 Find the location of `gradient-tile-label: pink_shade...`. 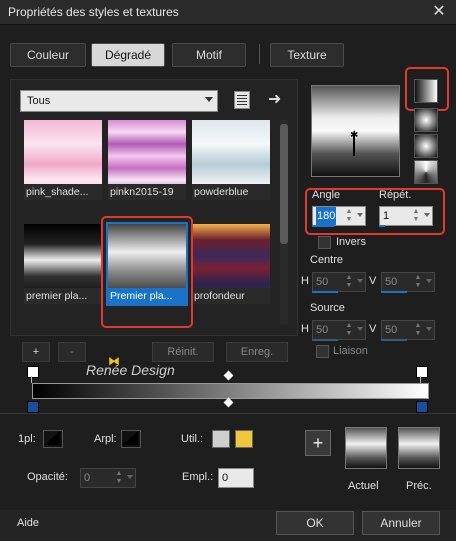

gradient-tile-label: pink_shade... is located at coordinates (63, 192).